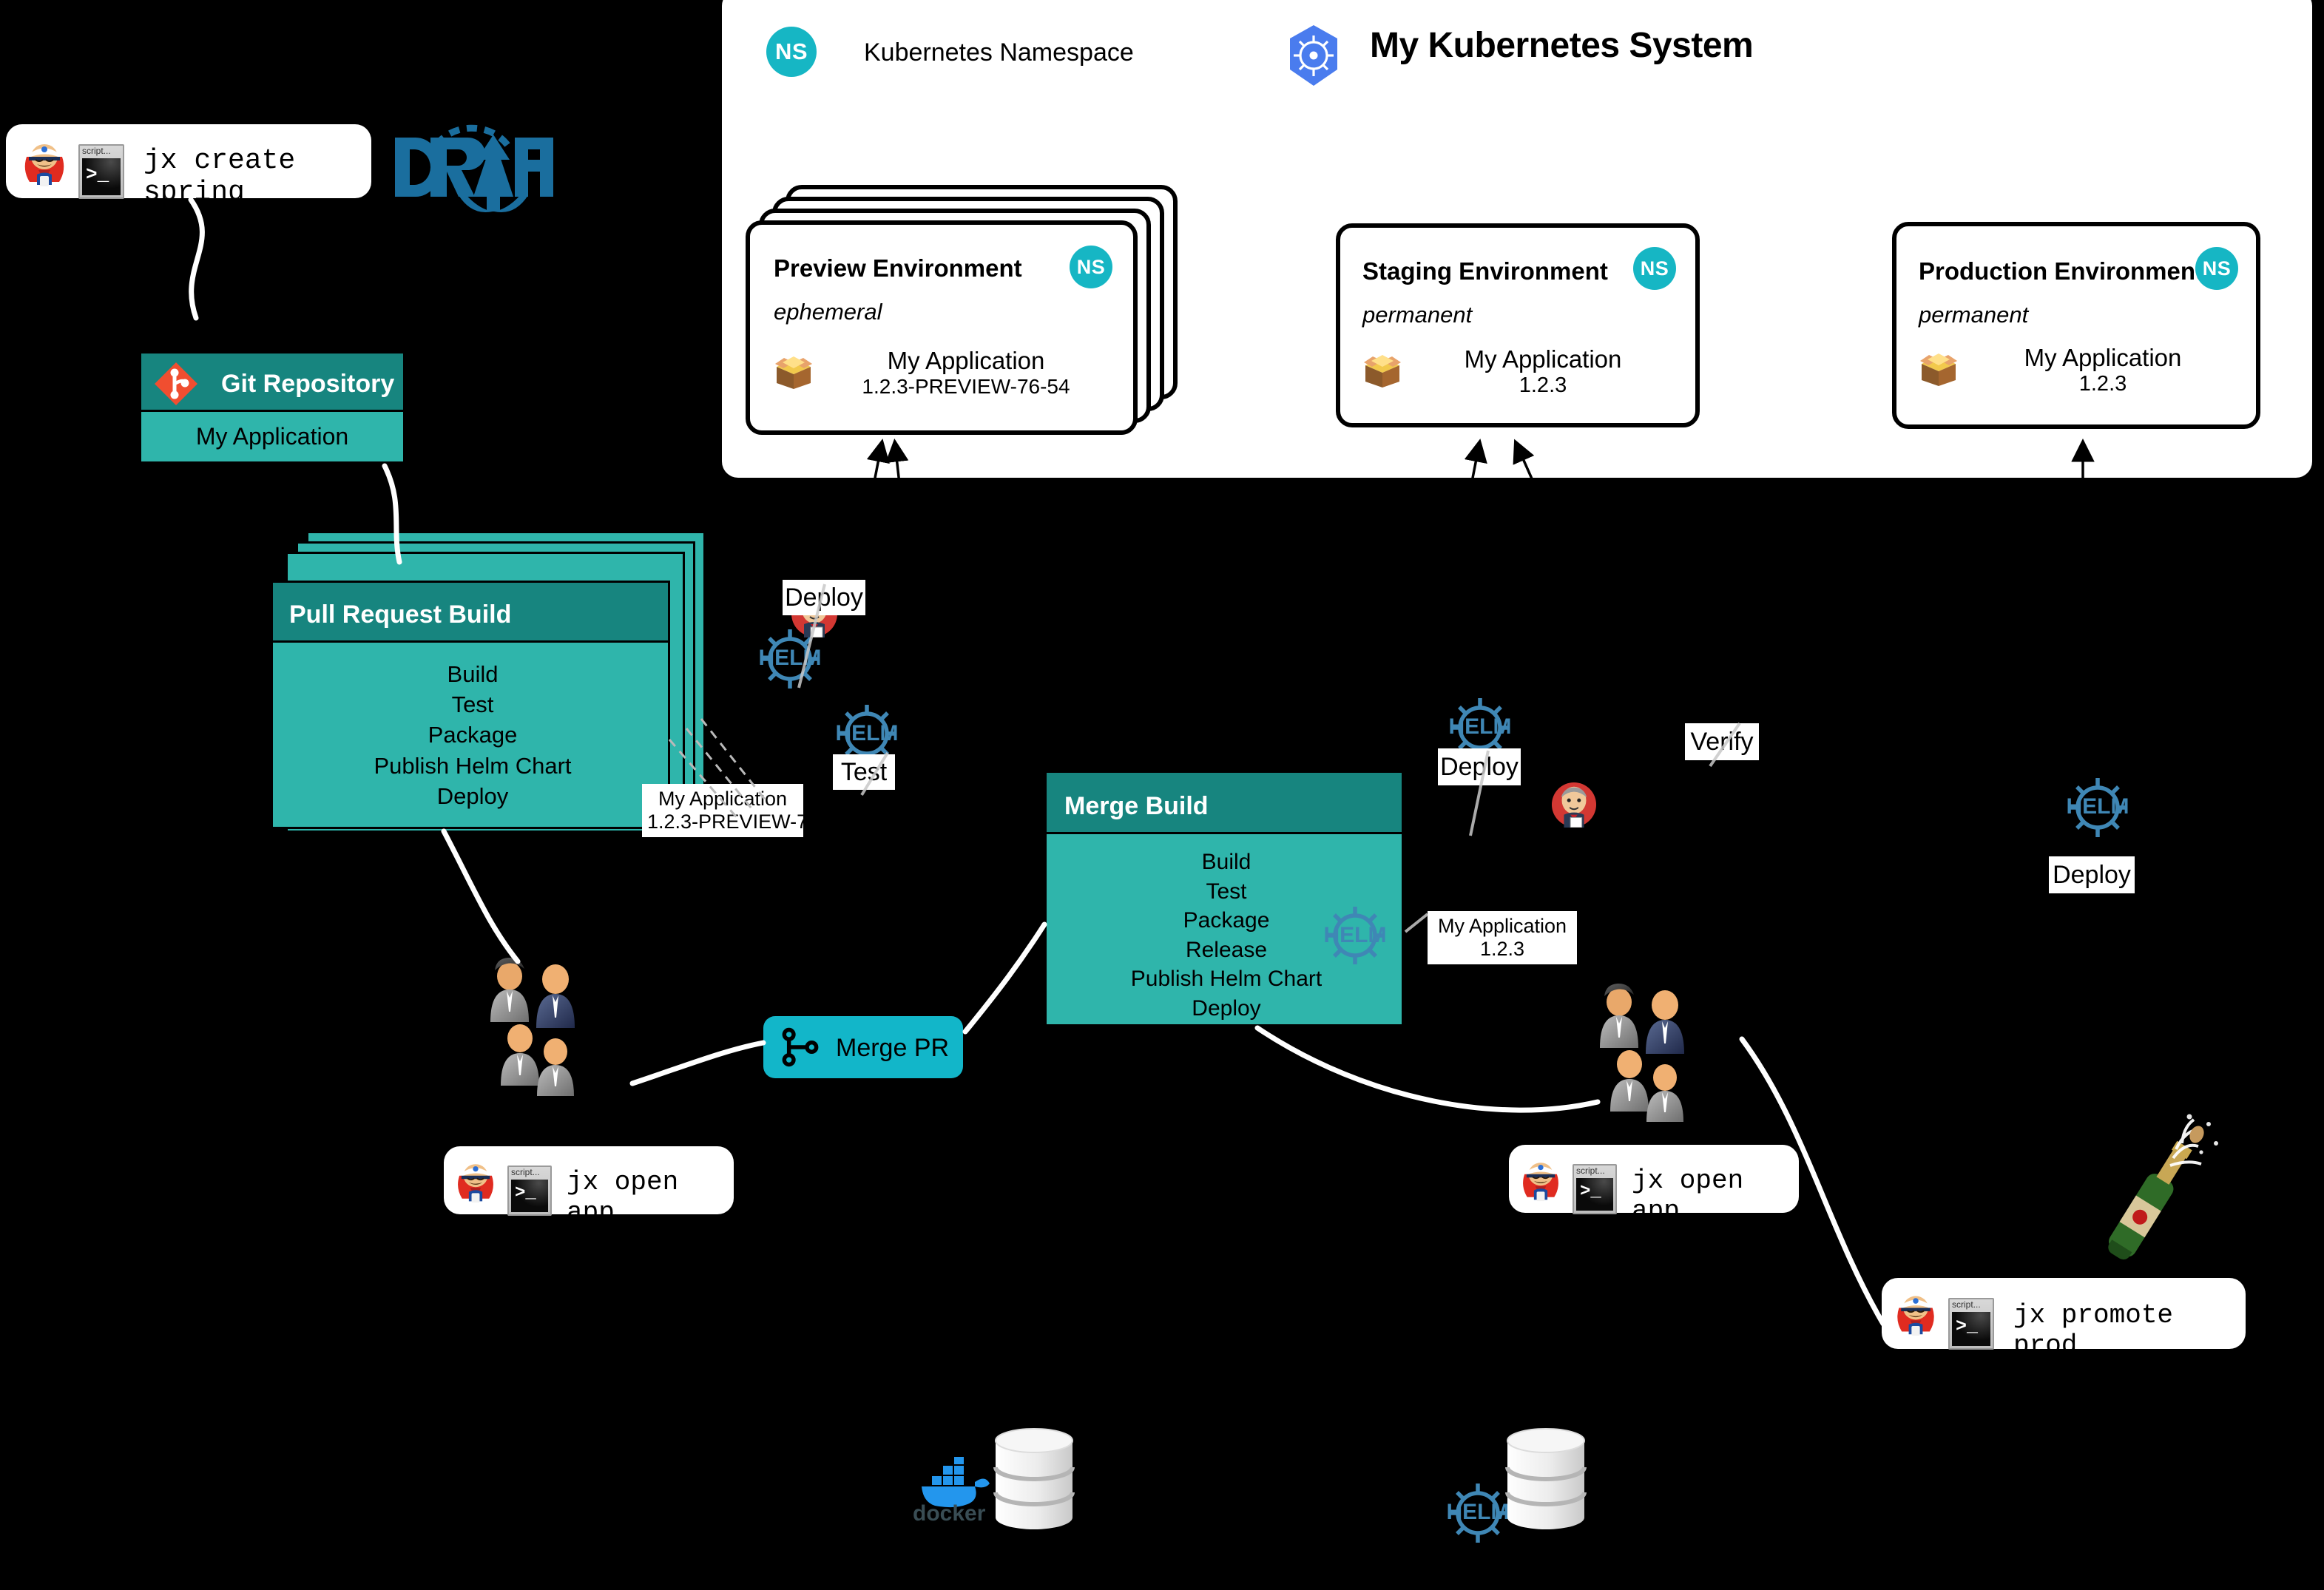 Image resolution: width=2324 pixels, height=1590 pixels. I want to click on git-repository-body: My Application, so click(272, 438).